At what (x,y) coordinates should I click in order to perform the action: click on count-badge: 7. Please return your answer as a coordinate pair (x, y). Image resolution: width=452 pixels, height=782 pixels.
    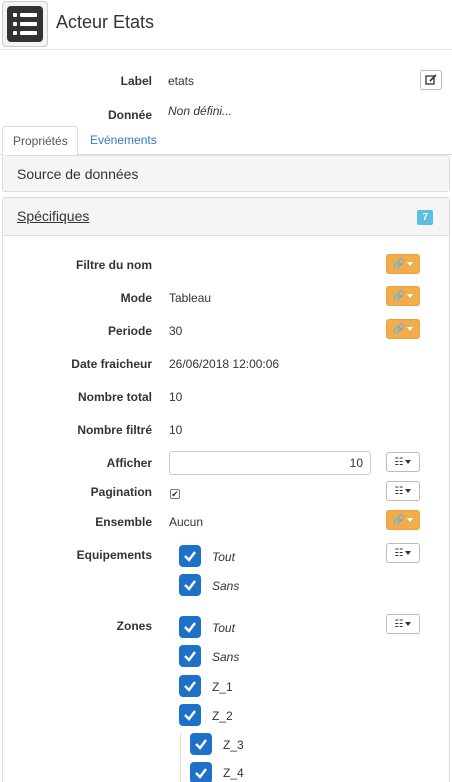
    Looking at the image, I should click on (425, 217).